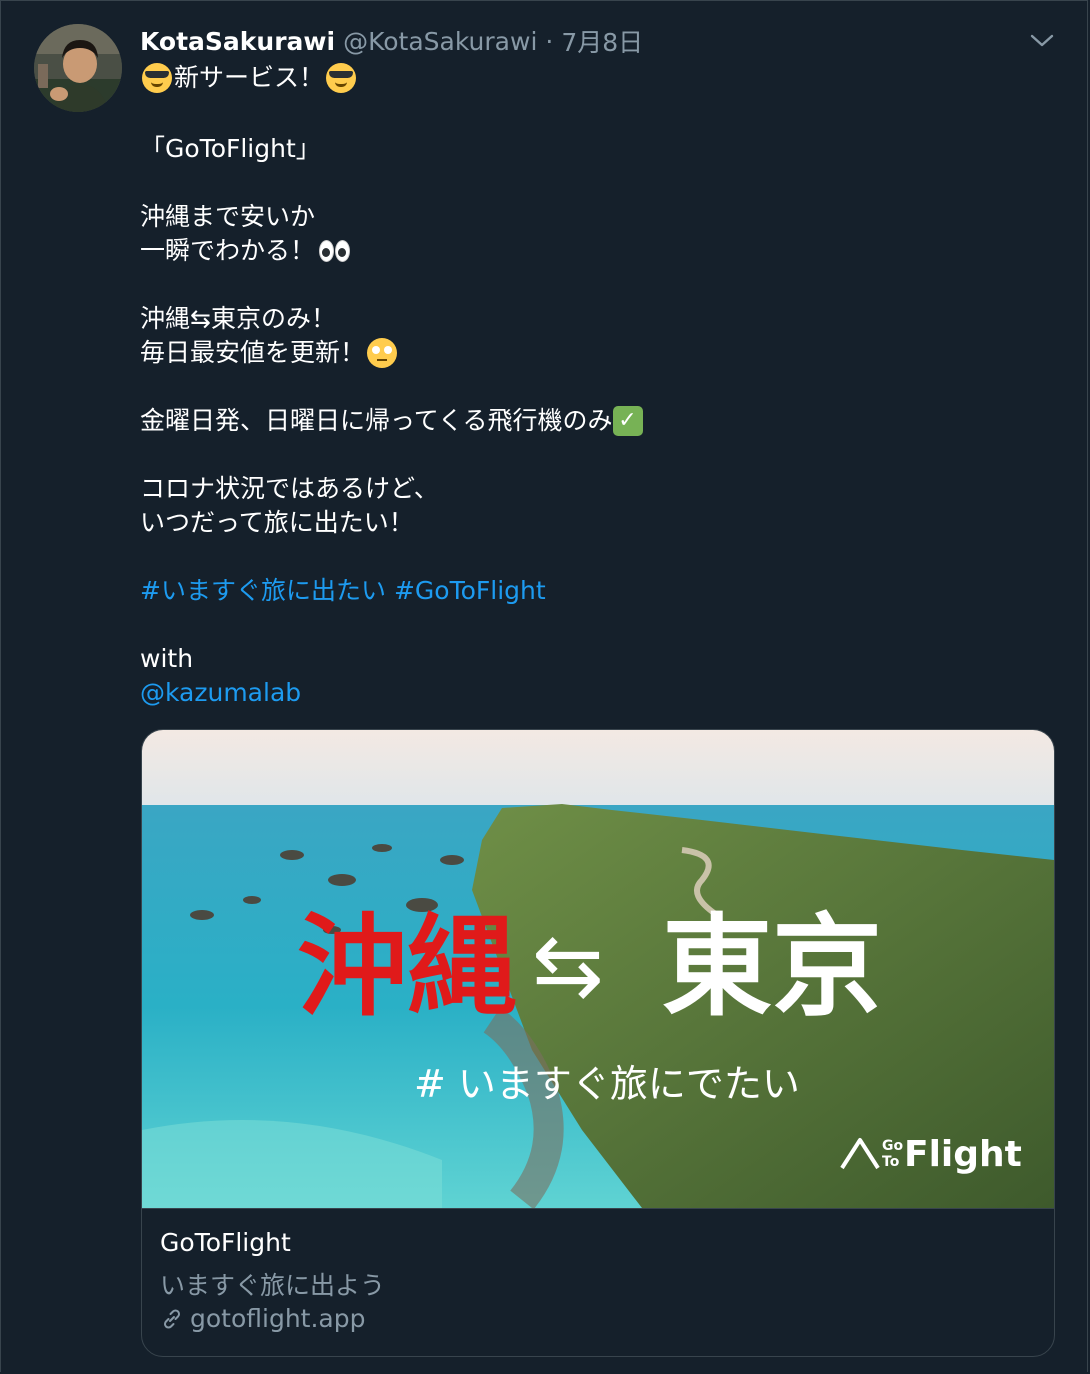 This screenshot has height=1374, width=1090. I want to click on tweet-line-1: 新サービス！, so click(249, 77).